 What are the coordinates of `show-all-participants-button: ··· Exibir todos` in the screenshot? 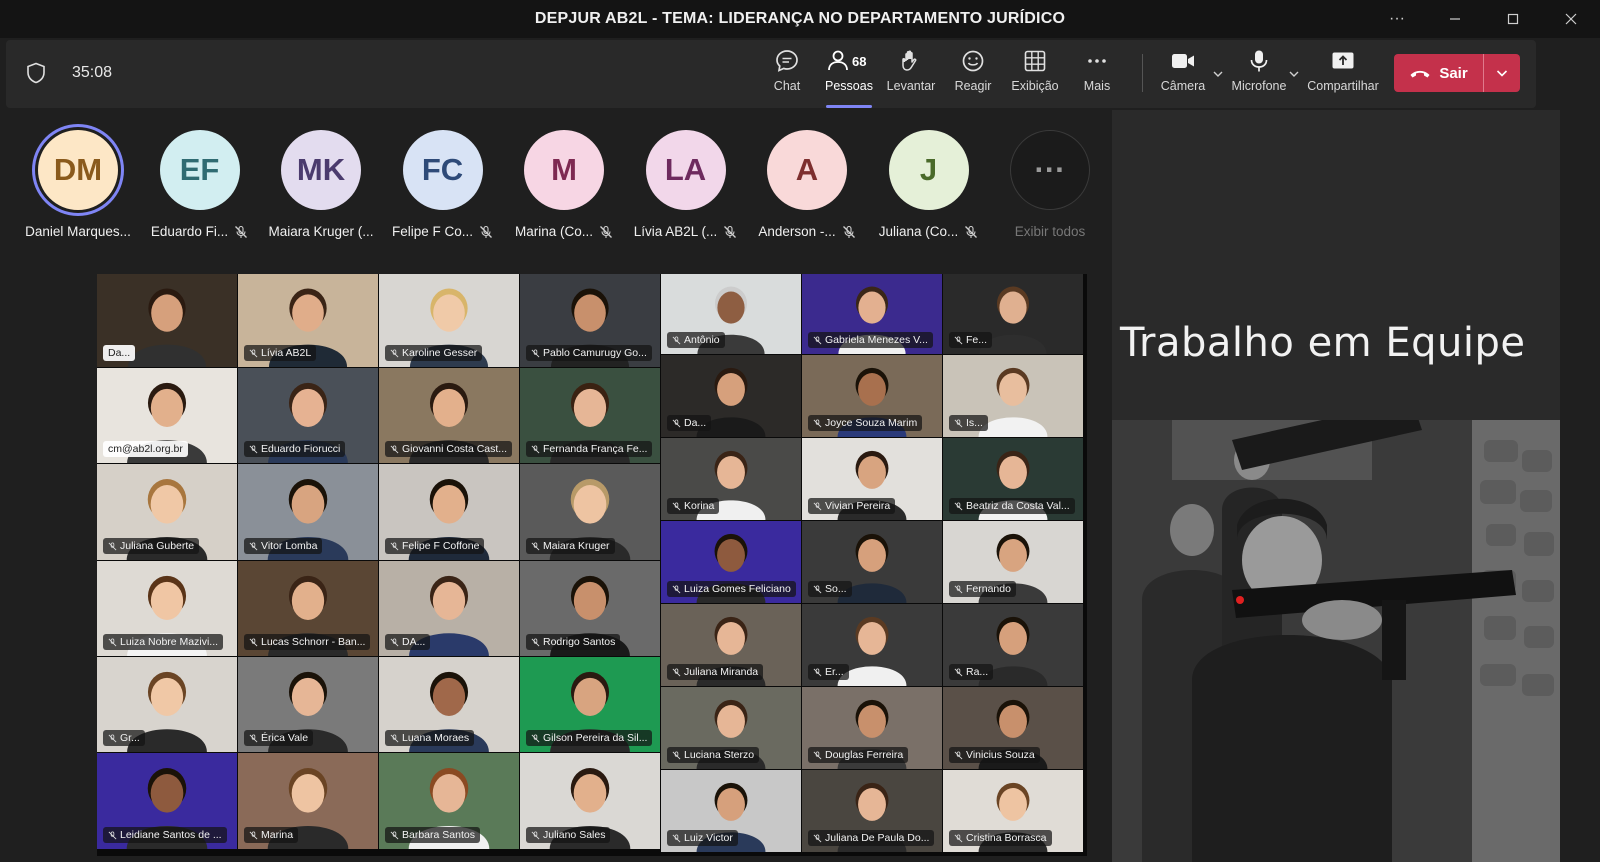 It's located at (1050, 184).